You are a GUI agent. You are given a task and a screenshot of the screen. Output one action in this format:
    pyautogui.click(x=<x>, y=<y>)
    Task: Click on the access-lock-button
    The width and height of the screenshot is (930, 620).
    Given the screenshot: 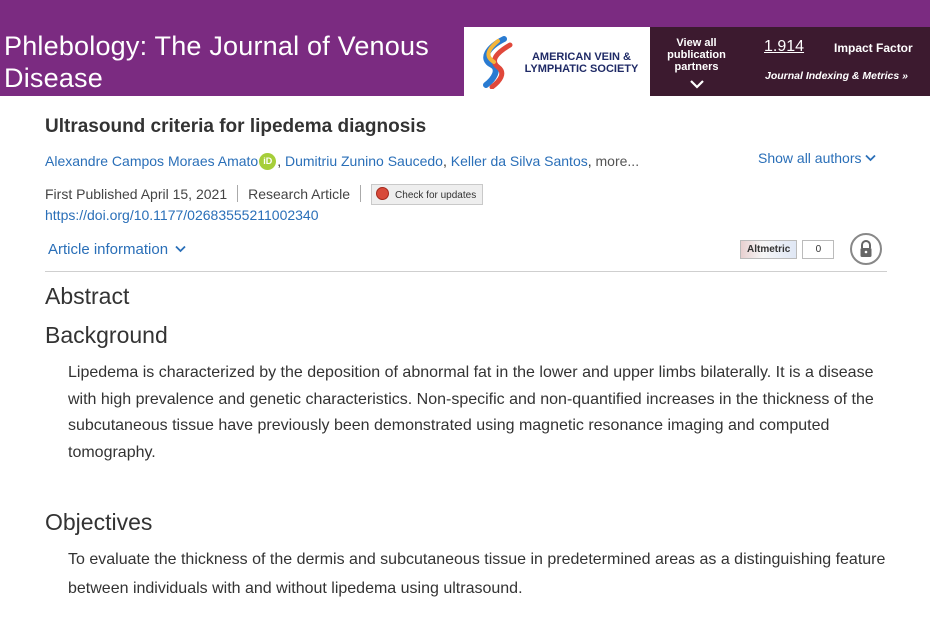 What is the action you would take?
    pyautogui.click(x=866, y=249)
    